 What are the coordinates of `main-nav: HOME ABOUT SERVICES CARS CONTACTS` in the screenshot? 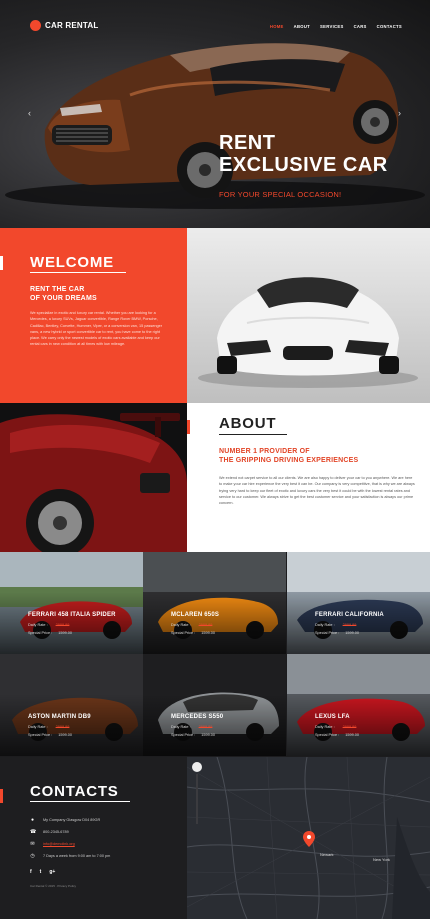 It's located at (336, 26).